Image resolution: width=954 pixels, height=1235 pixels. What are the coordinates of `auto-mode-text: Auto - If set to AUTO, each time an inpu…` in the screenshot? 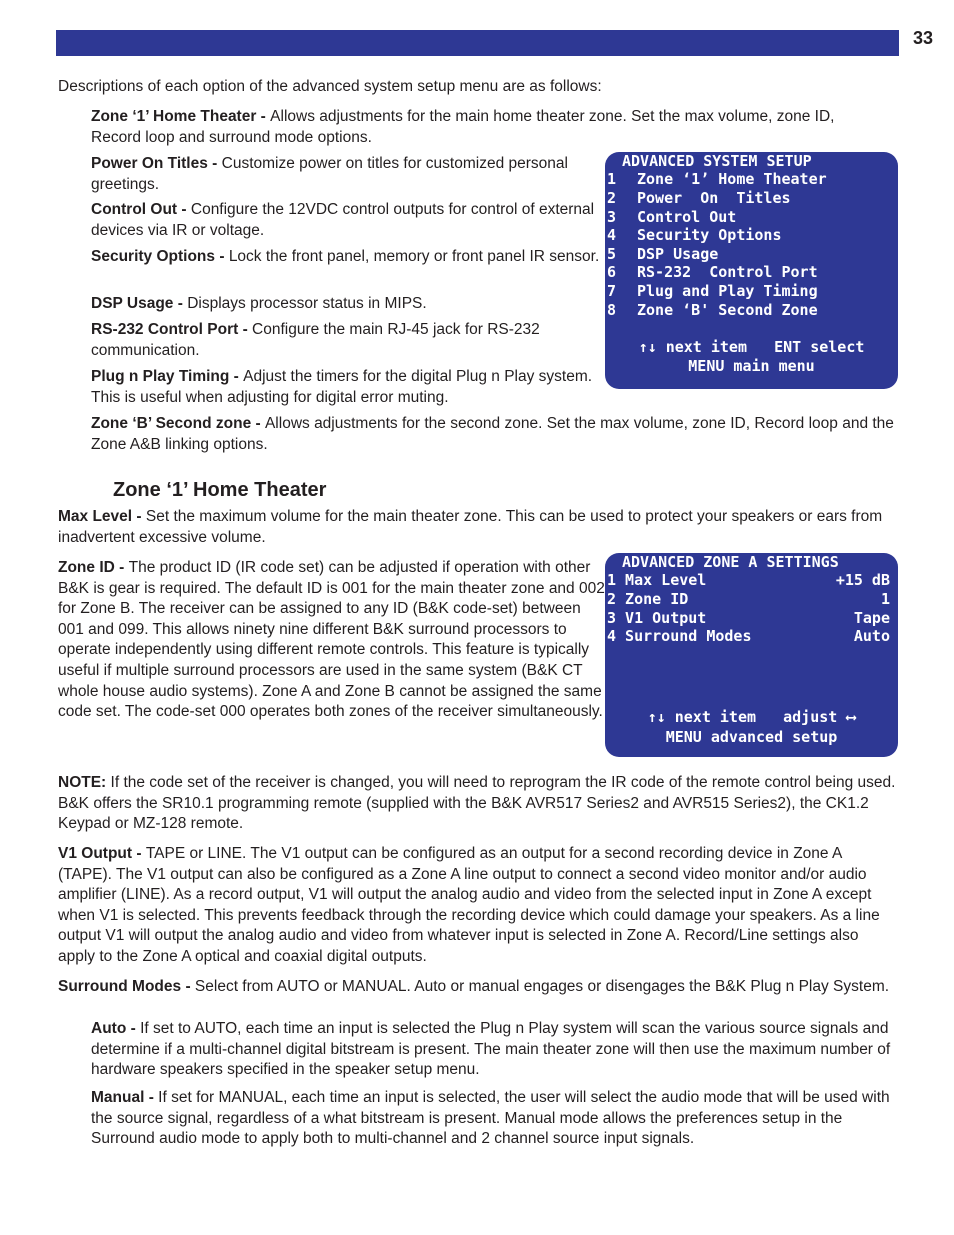 It's located at (491, 1049).